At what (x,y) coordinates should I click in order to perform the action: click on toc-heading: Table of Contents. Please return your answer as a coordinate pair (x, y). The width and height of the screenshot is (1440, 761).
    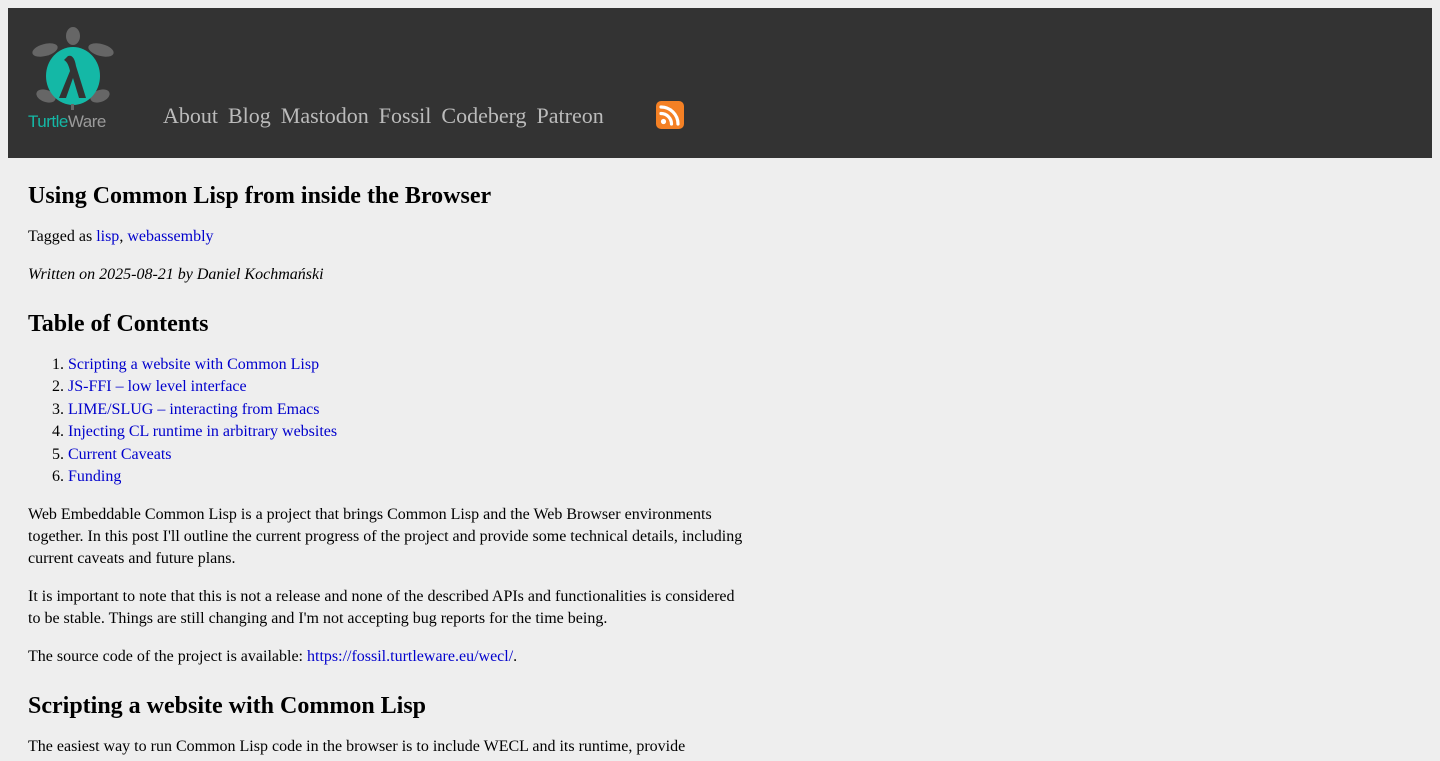
    Looking at the image, I should click on (118, 324).